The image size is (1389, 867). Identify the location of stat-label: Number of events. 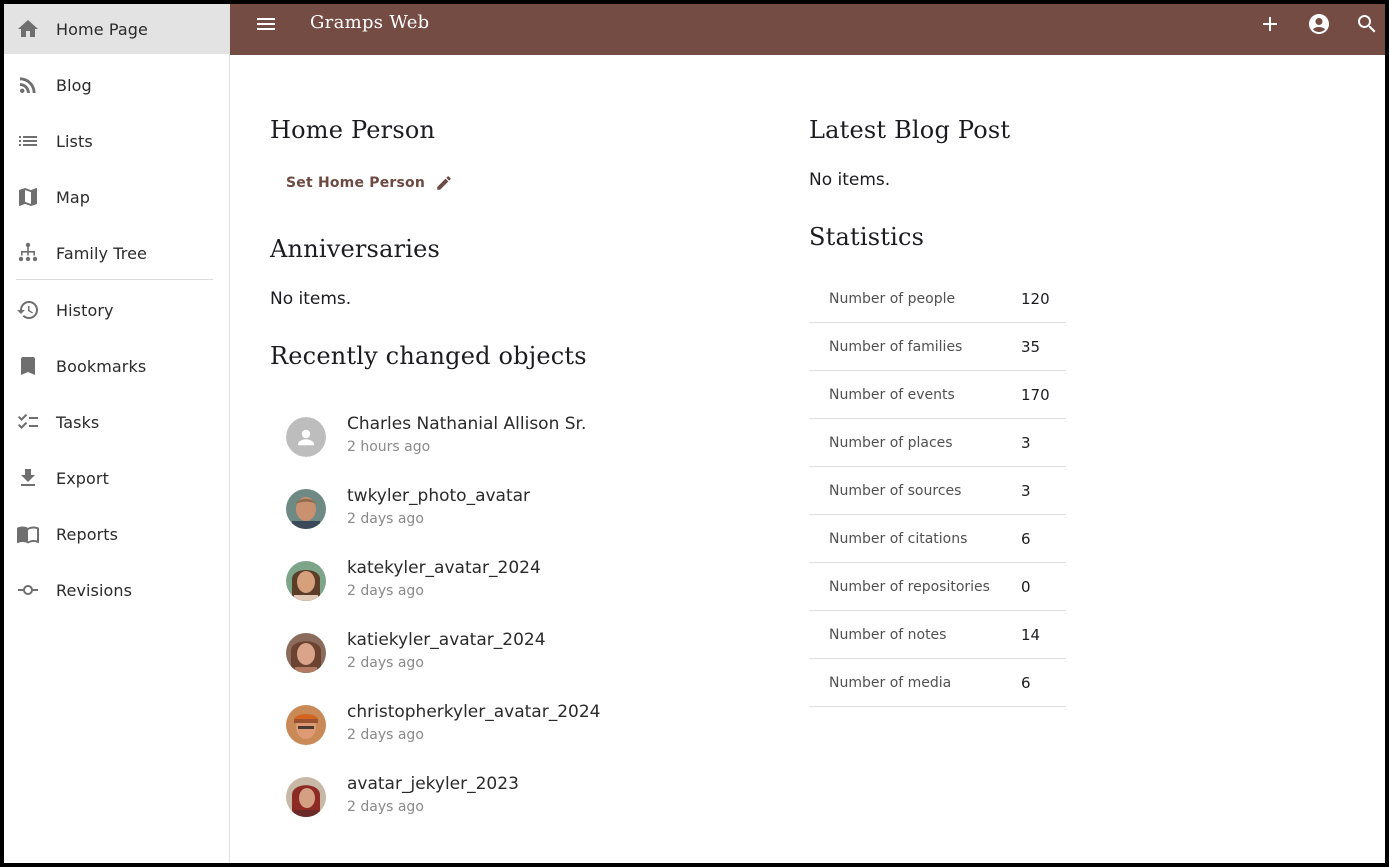
(892, 395).